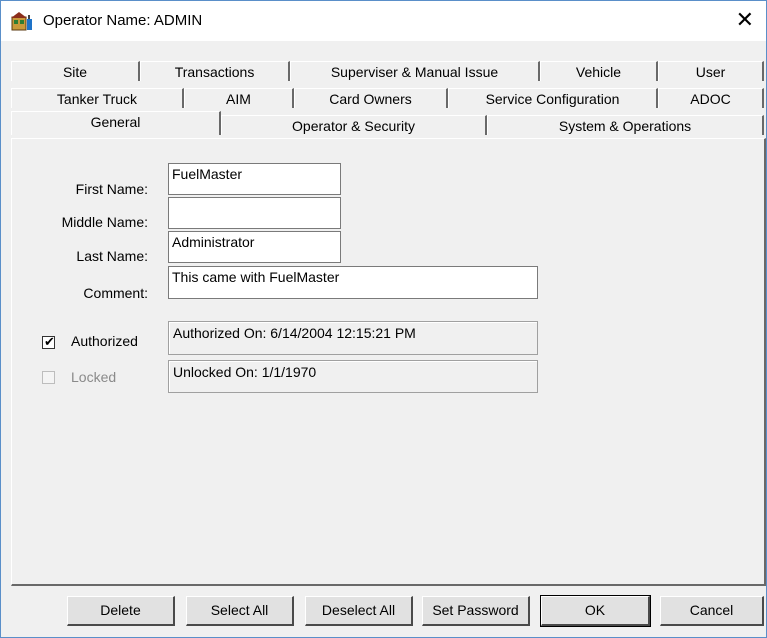  I want to click on tab-card-owners: Card Owners, so click(371, 98).